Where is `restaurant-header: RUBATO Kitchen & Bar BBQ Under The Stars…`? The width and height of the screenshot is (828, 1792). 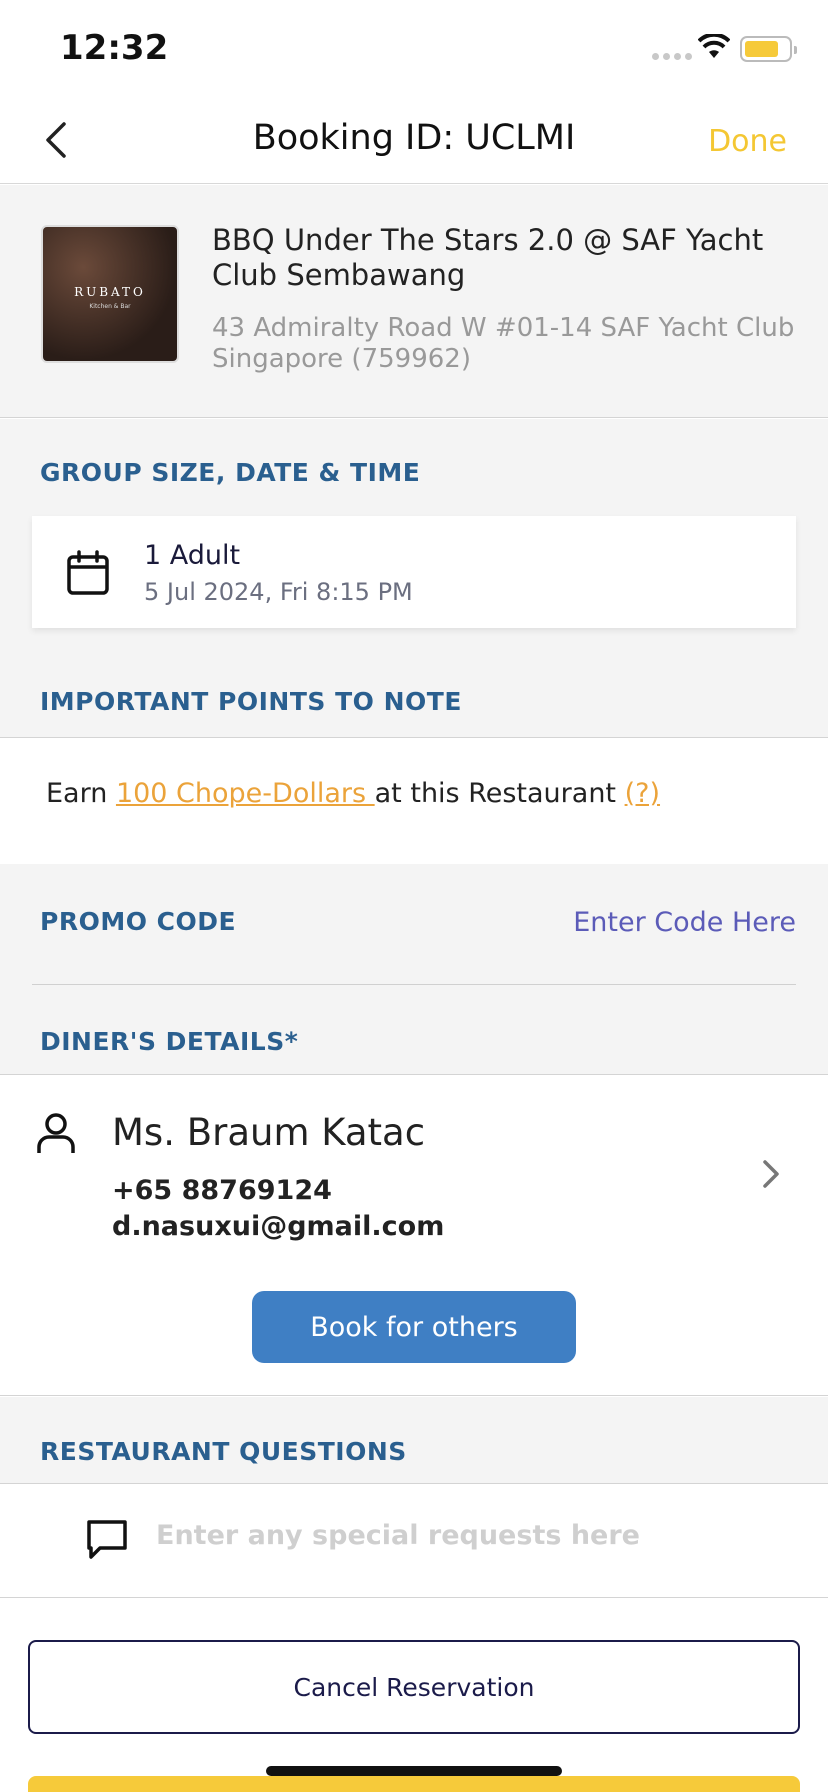 restaurant-header: RUBATO Kitchen & Bar BBQ Under The Stars… is located at coordinates (414, 301).